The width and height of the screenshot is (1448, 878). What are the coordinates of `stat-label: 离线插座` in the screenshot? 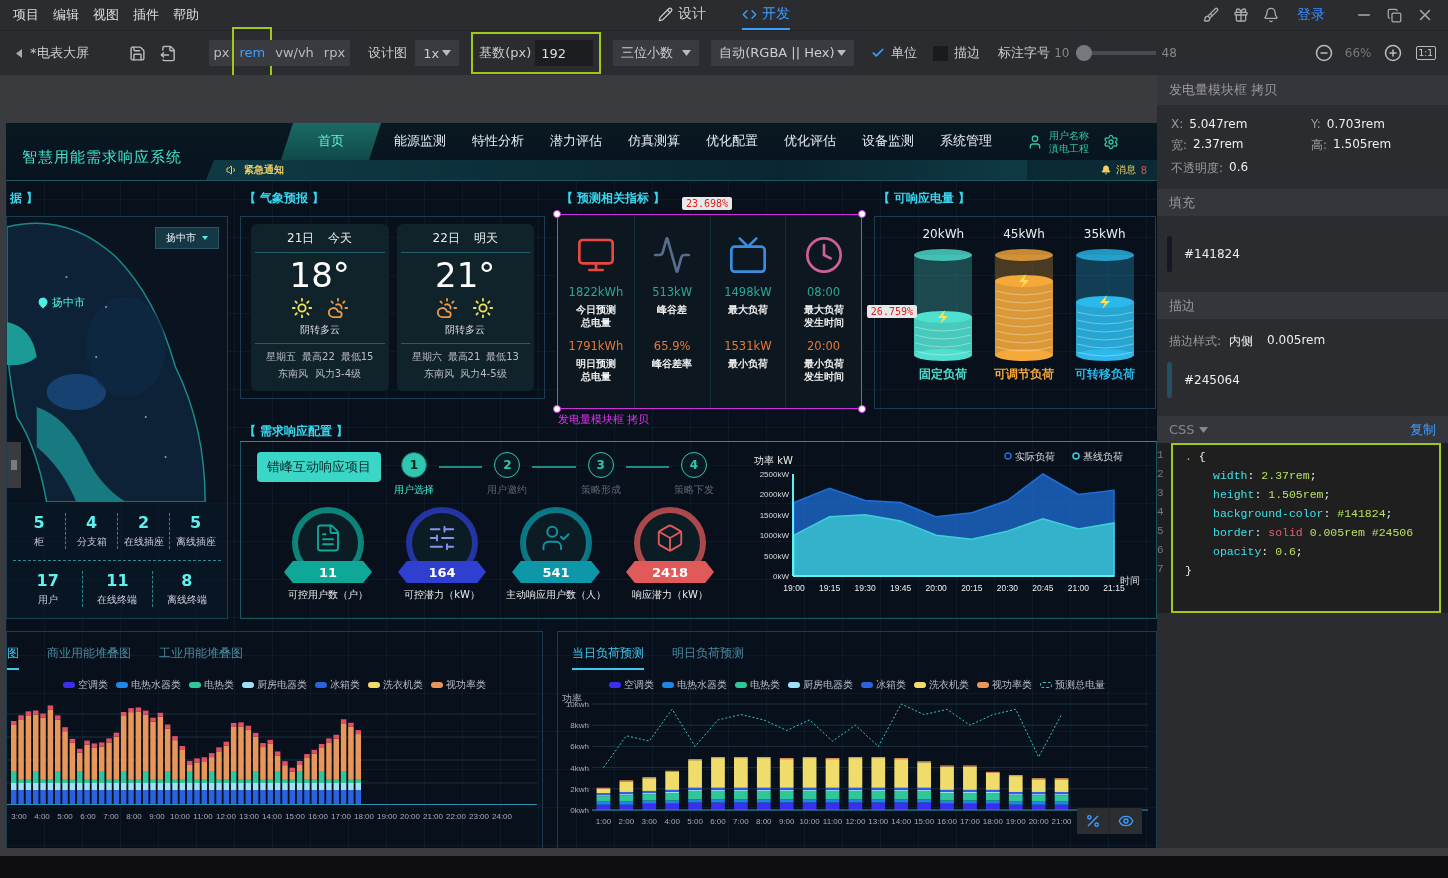 It's located at (195, 541).